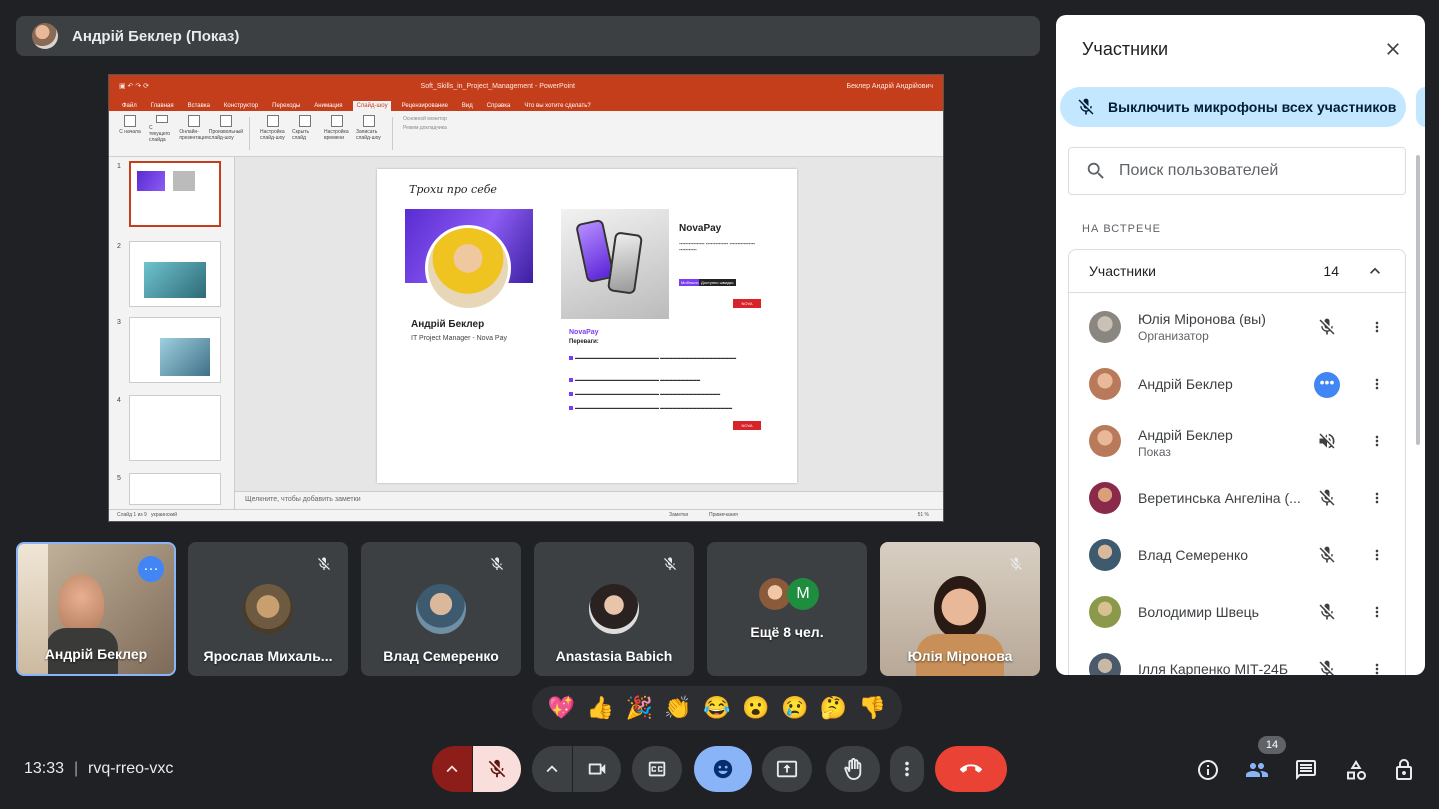  Describe the element at coordinates (132, 515) in the screenshot. I see `status-slide: Слайд 1 из 9` at that location.